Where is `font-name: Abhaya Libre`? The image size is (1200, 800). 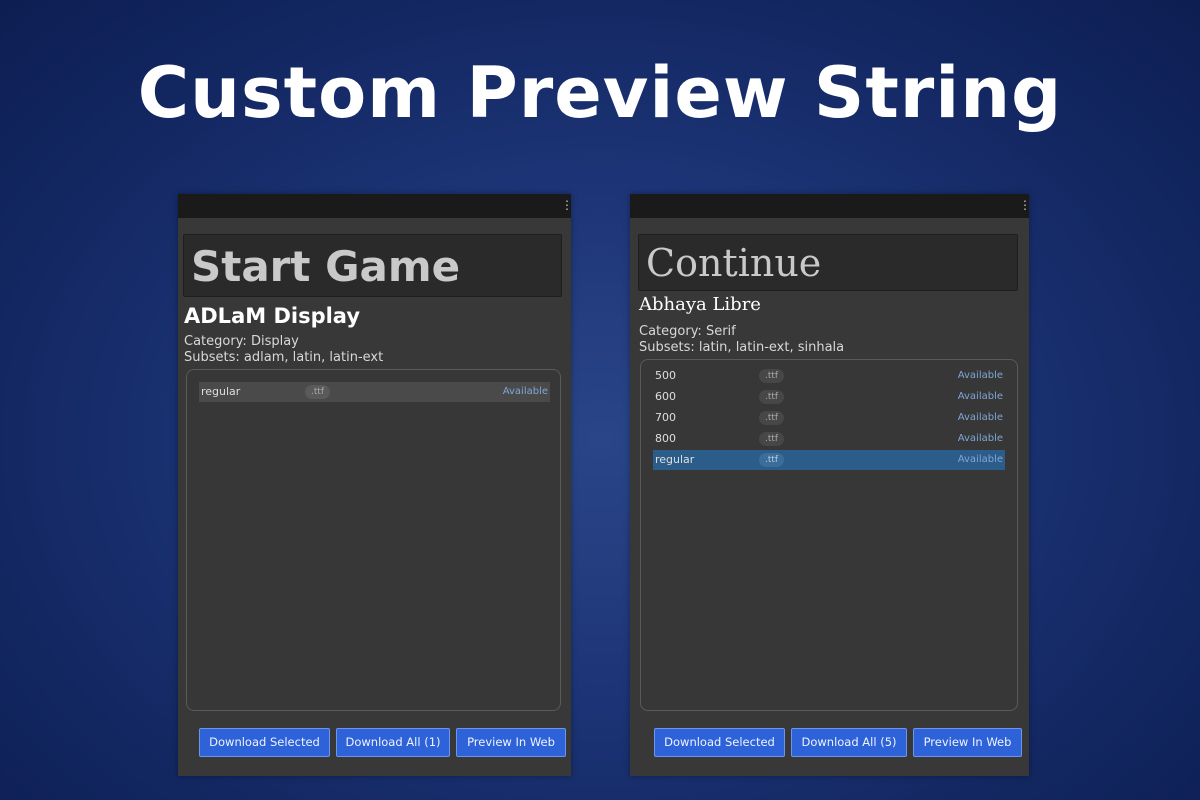 font-name: Abhaya Libre is located at coordinates (700, 304).